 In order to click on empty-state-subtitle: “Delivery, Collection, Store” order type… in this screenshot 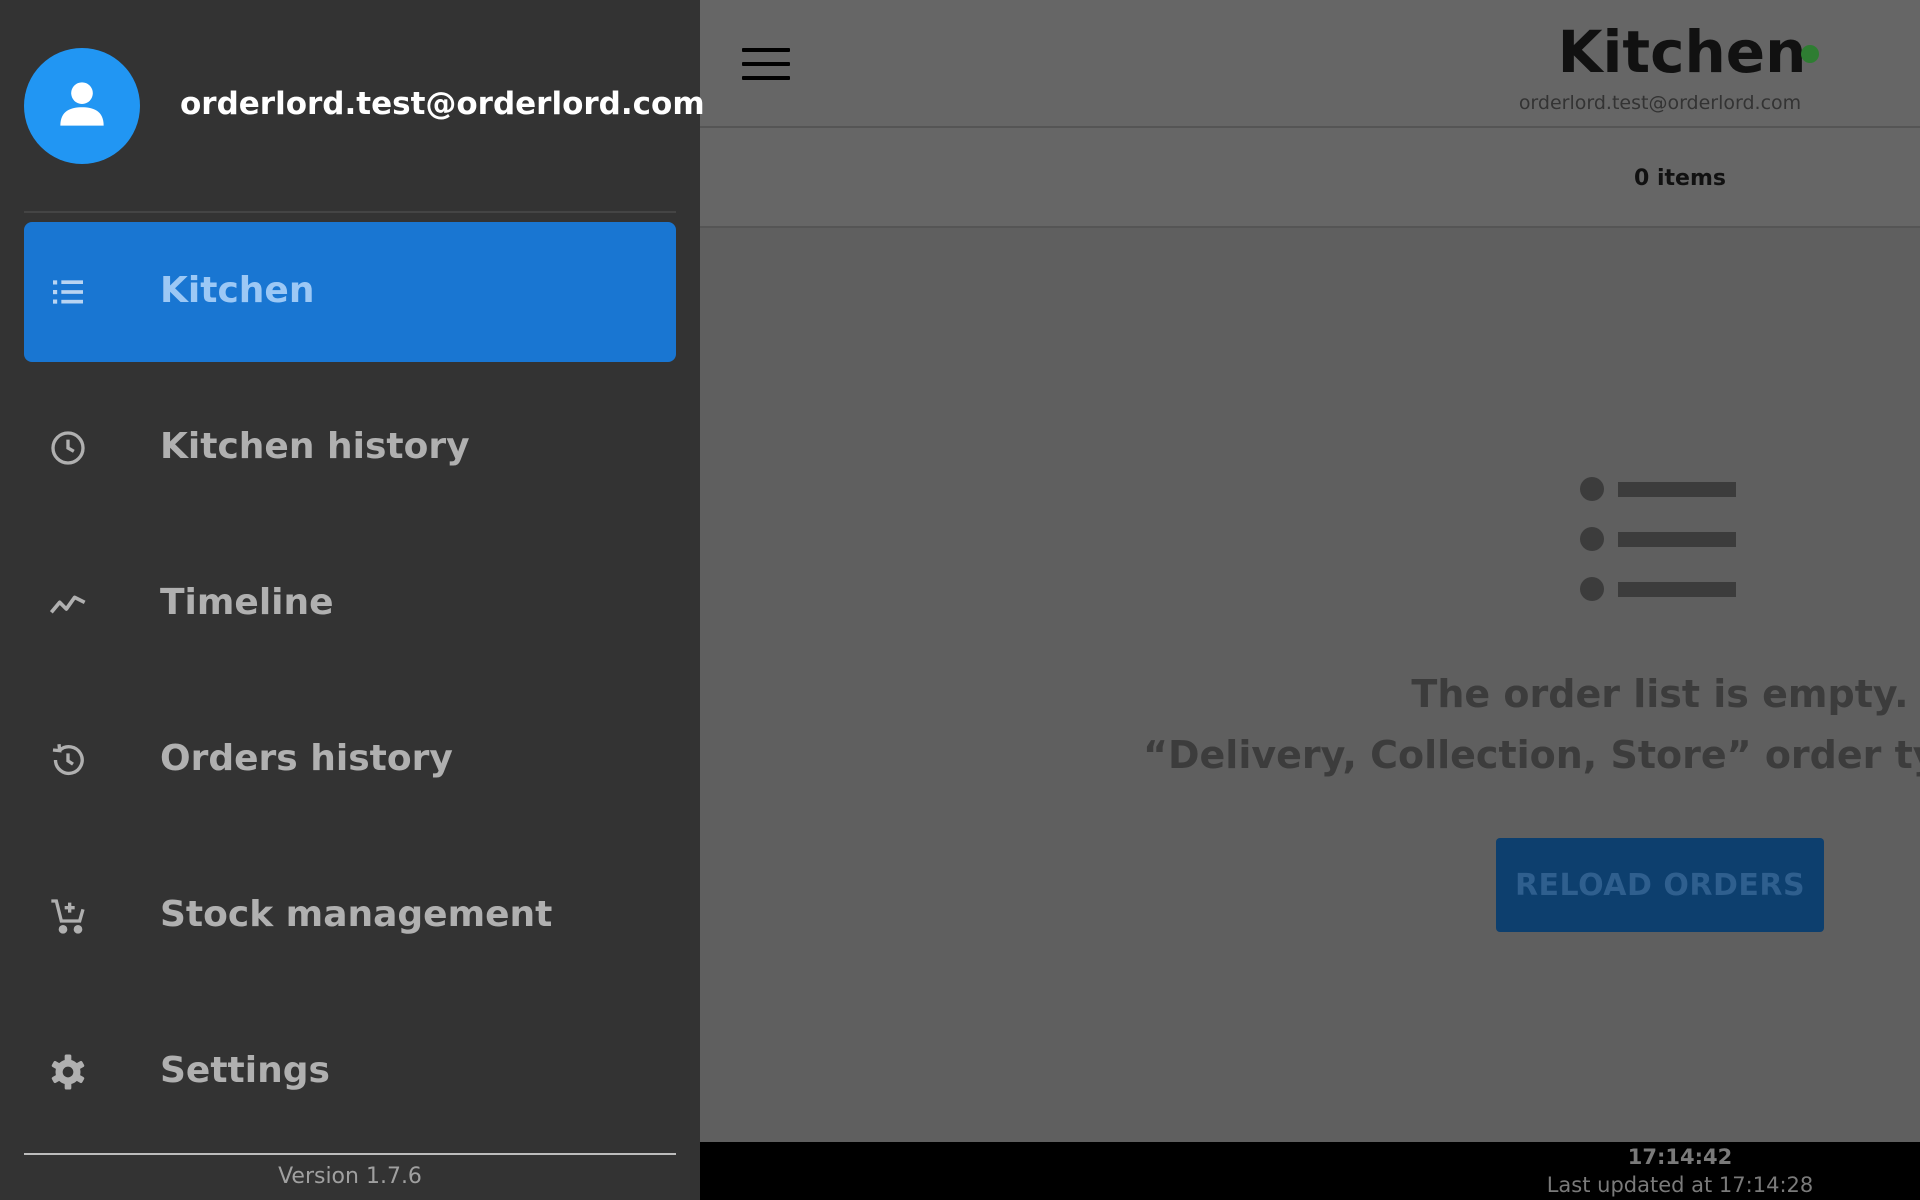, I will do `click(1531, 755)`.